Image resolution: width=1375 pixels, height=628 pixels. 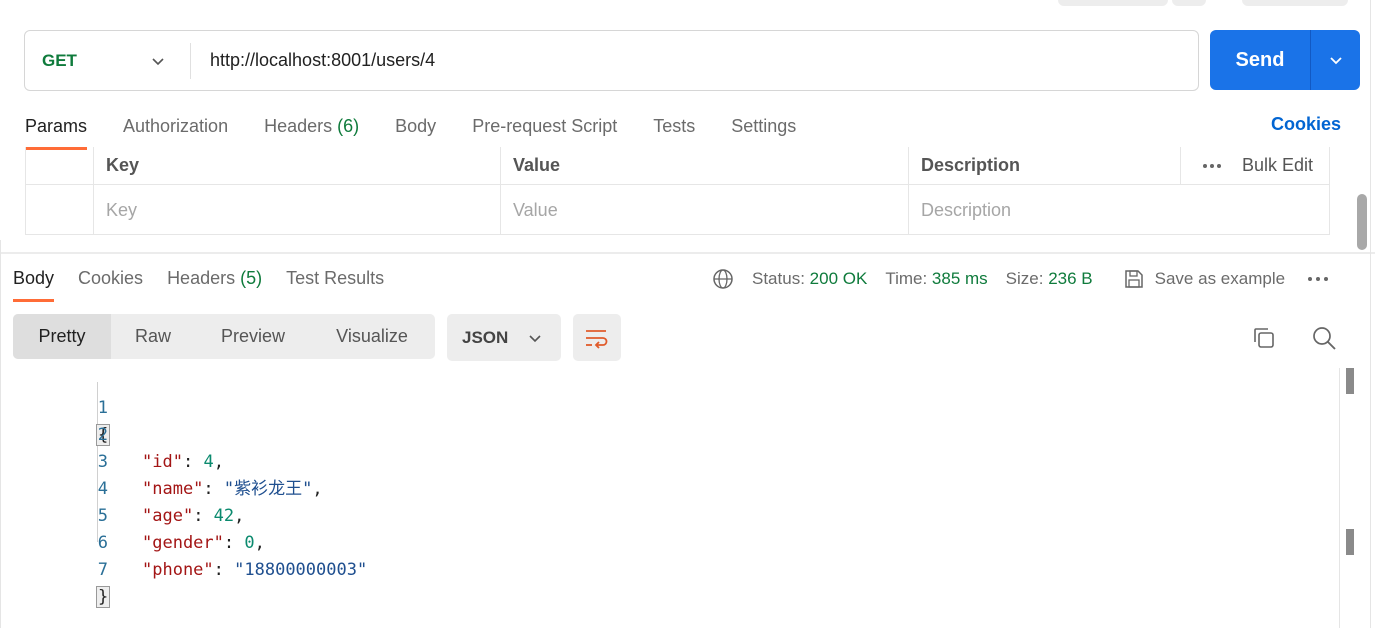 I want to click on code-line: 4 "age": 42,, so click(x=122, y=487).